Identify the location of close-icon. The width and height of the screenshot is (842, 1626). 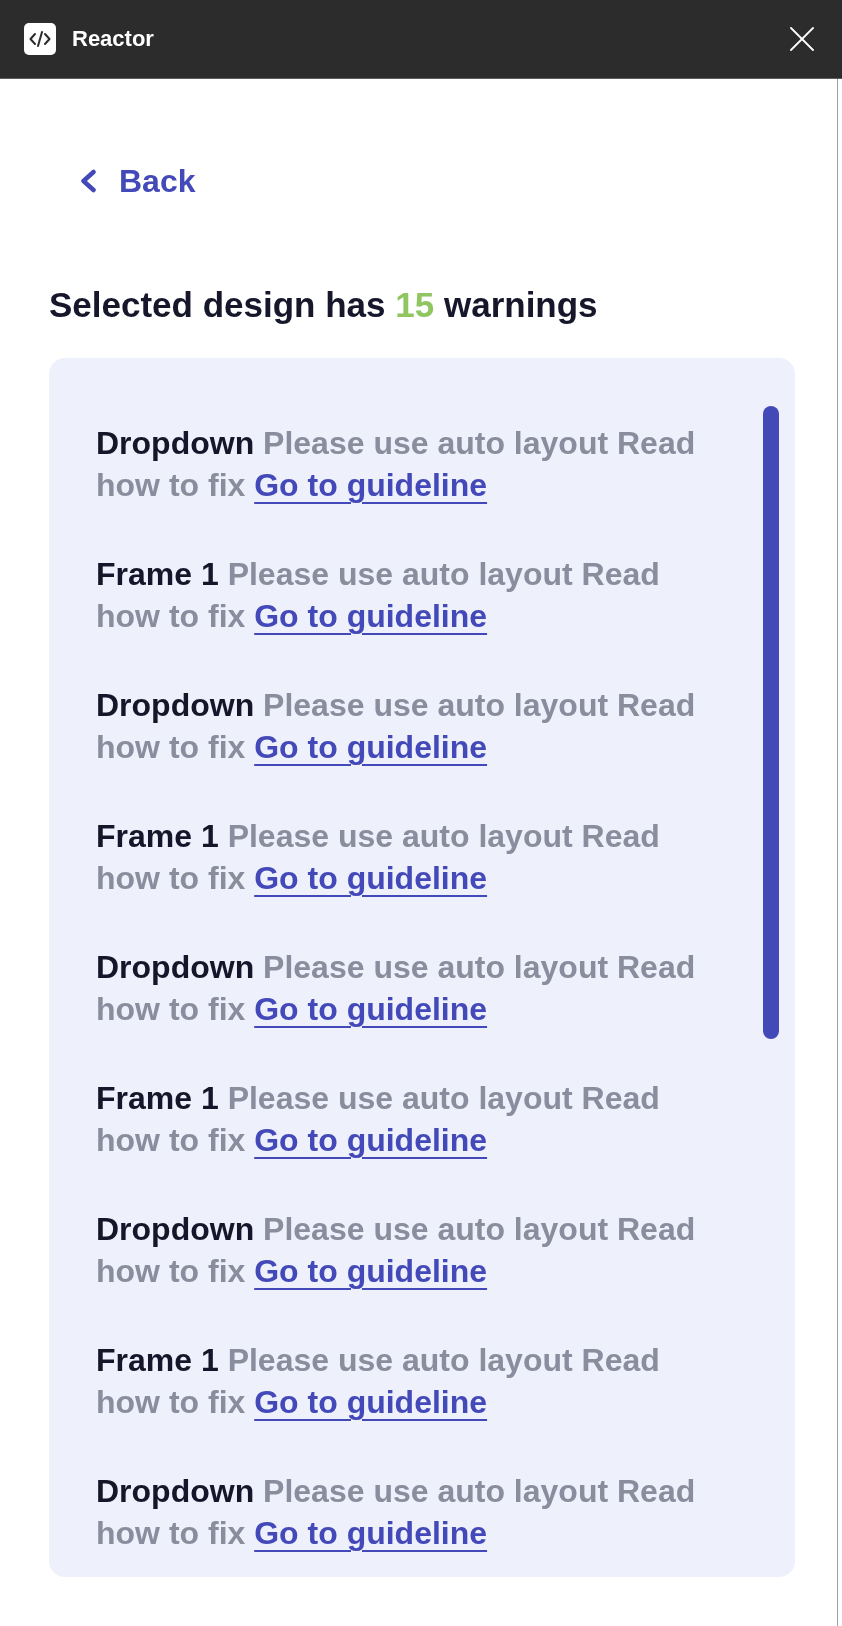
(802, 39).